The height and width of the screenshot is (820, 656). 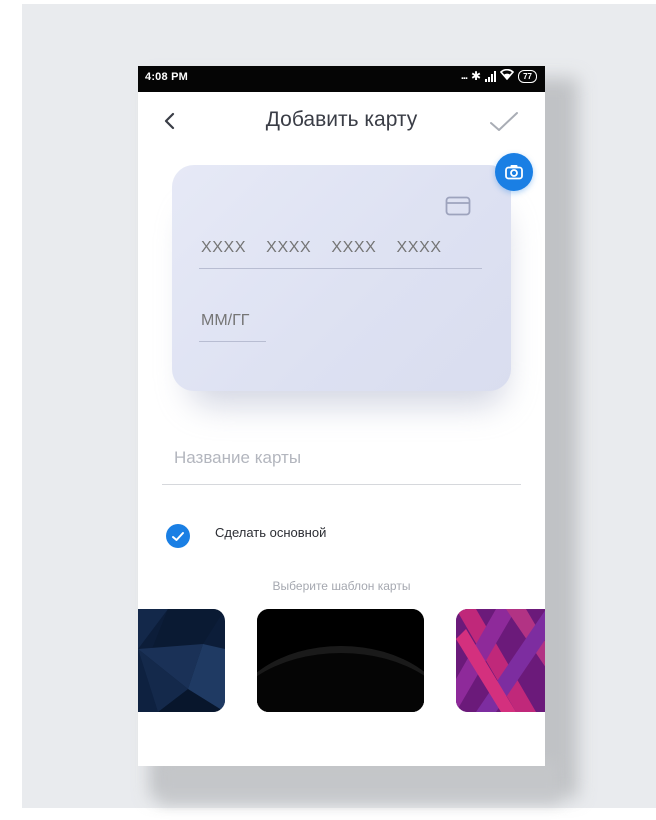 I want to click on card-name-underline, so click(x=341, y=484).